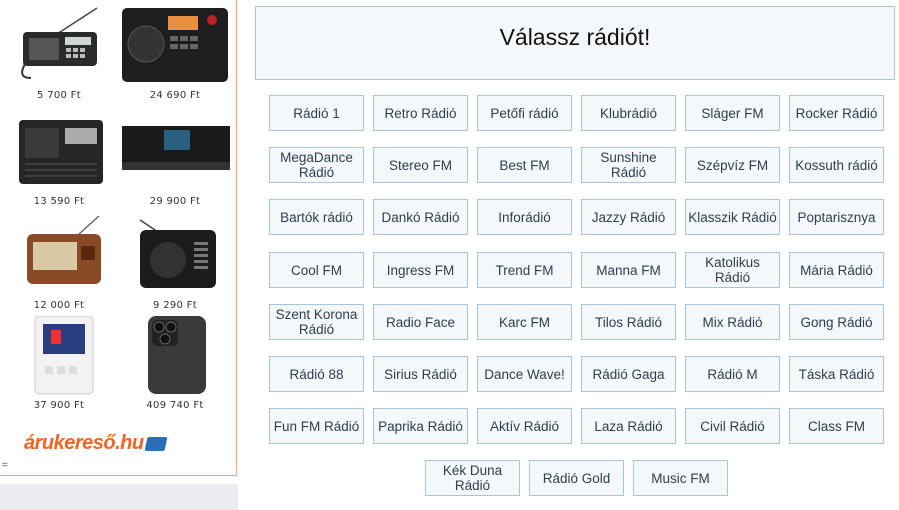 The image size is (899, 510). Describe the element at coordinates (628, 217) in the screenshot. I see `station-button: Jazzy Rádió` at that location.